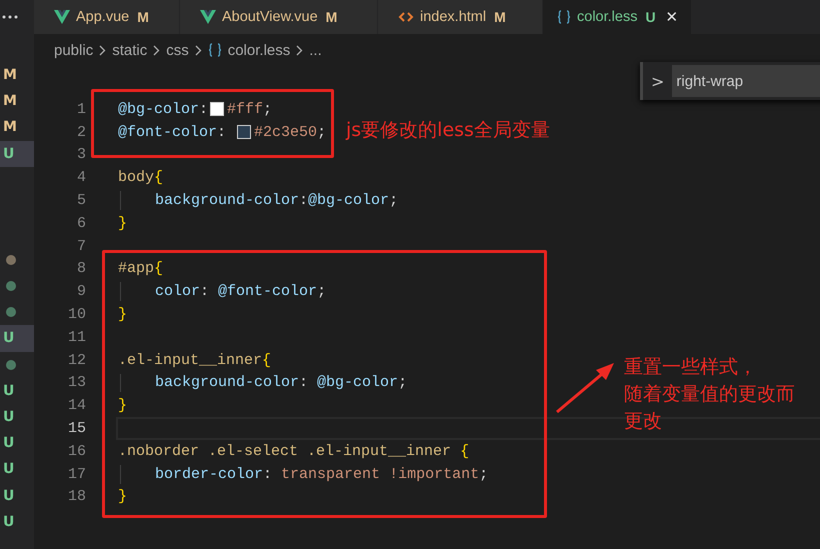 Image resolution: width=820 pixels, height=549 pixels. Describe the element at coordinates (710, 408) in the screenshot. I see `annotation-note: 随着变量值的更改而更改` at that location.